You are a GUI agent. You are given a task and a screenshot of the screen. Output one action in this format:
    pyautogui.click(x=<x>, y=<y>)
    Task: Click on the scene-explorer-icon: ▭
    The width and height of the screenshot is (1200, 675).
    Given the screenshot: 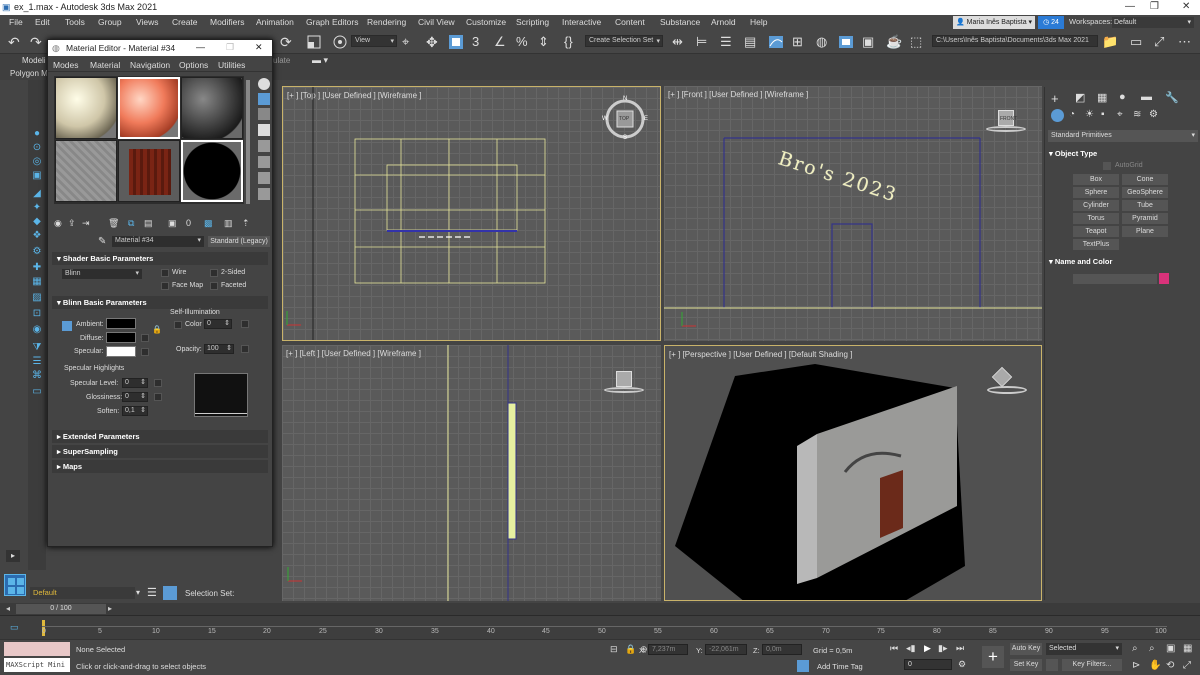 What is the action you would take?
    pyautogui.click(x=37, y=392)
    